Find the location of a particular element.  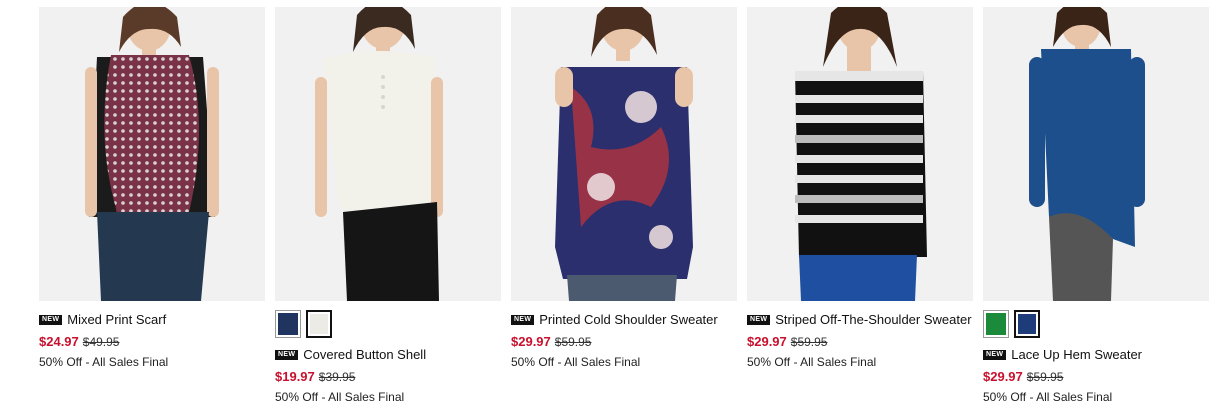

original-price: $39.95 is located at coordinates (337, 377).